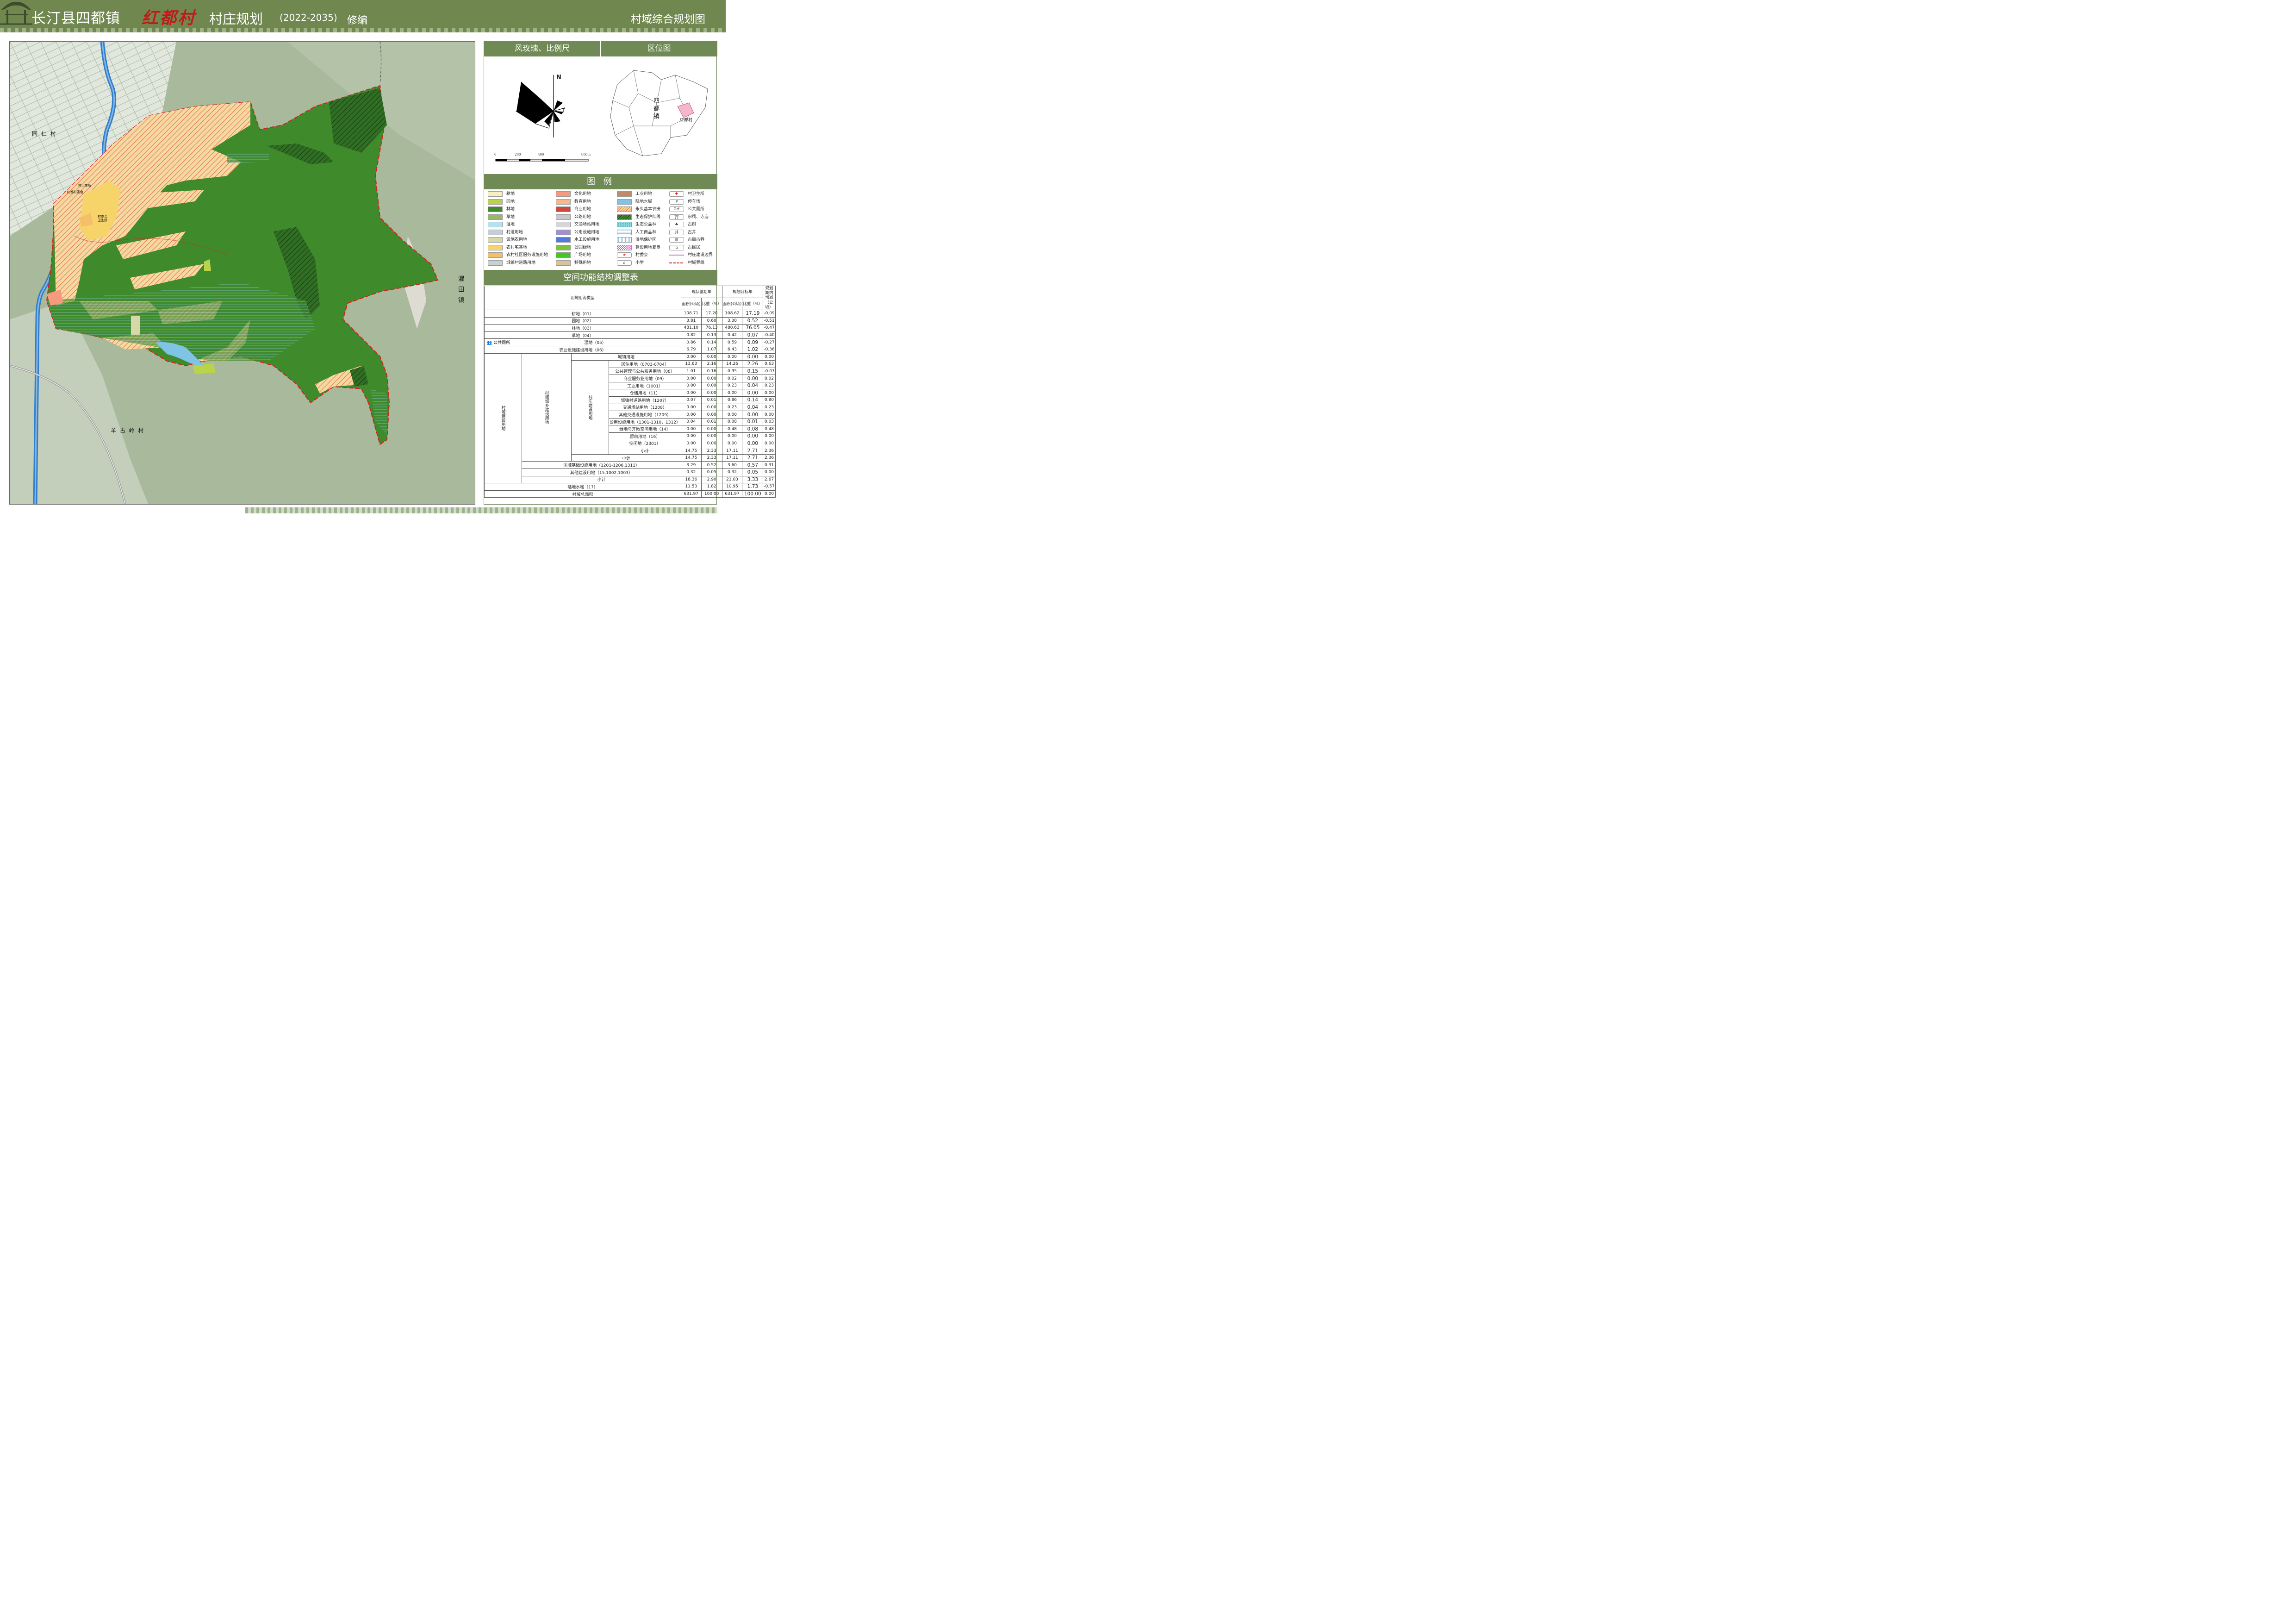 The image size is (2296, 1624). What do you see at coordinates (711, 321) in the screenshot?
I see `table-cell: 0.60` at bounding box center [711, 321].